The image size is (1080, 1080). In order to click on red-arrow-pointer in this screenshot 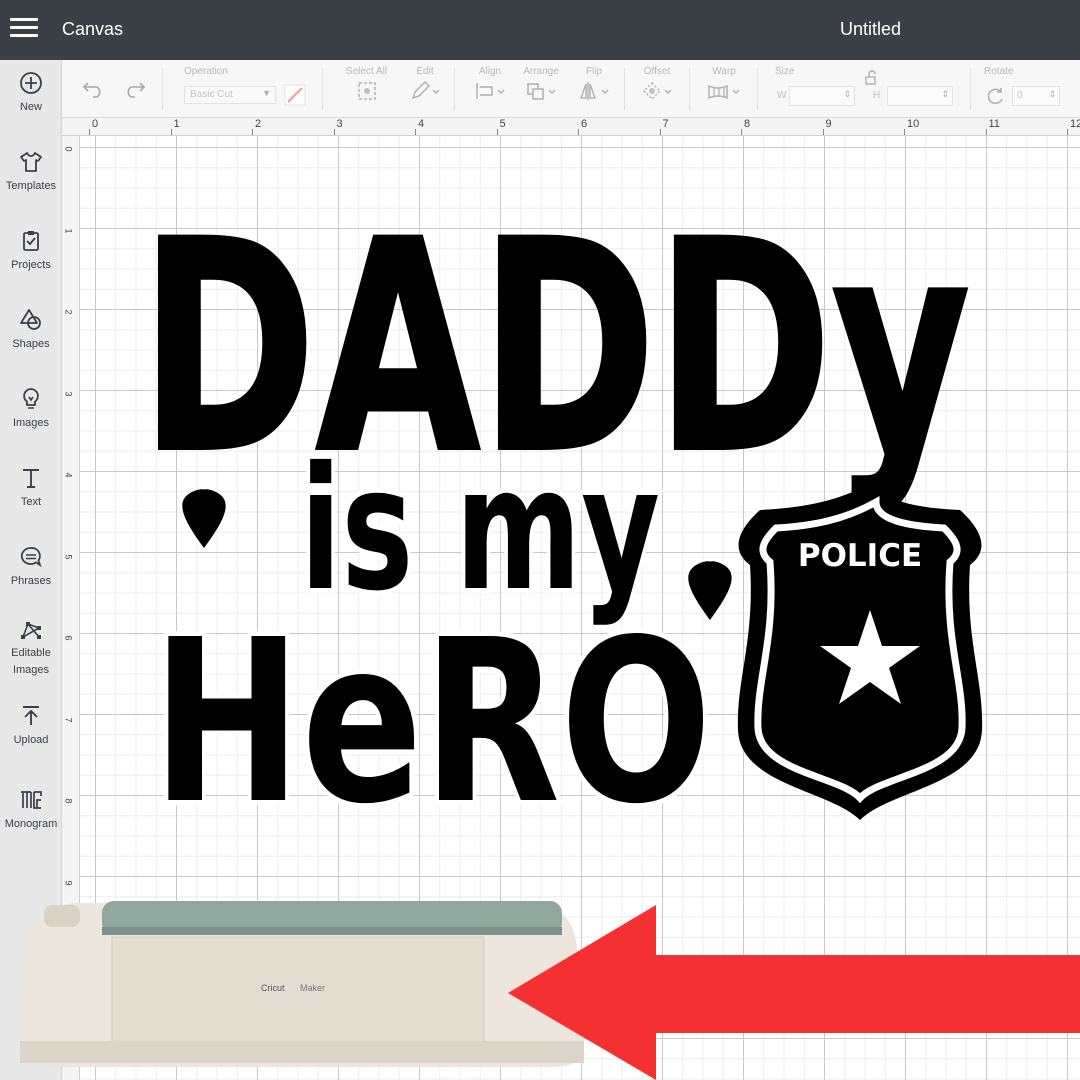, I will do `click(794, 992)`.